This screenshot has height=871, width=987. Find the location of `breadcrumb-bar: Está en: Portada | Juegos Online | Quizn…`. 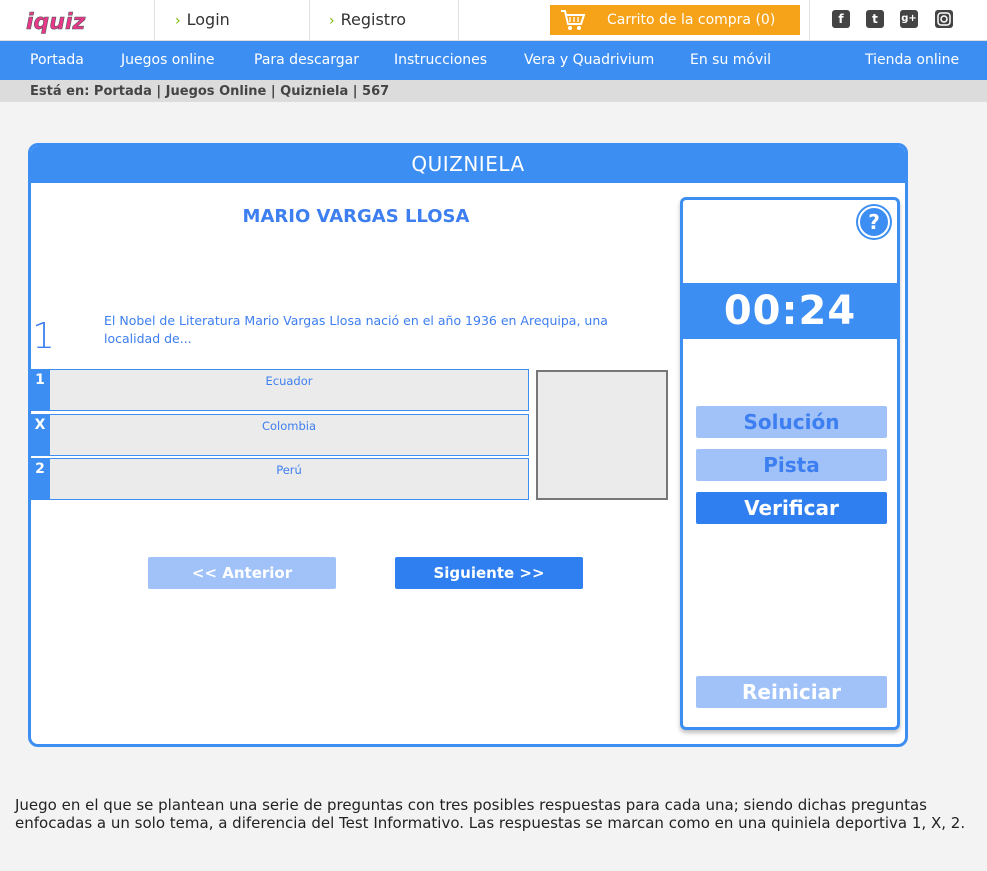

breadcrumb-bar: Está en: Portada | Juegos Online | Quizn… is located at coordinates (493, 91).